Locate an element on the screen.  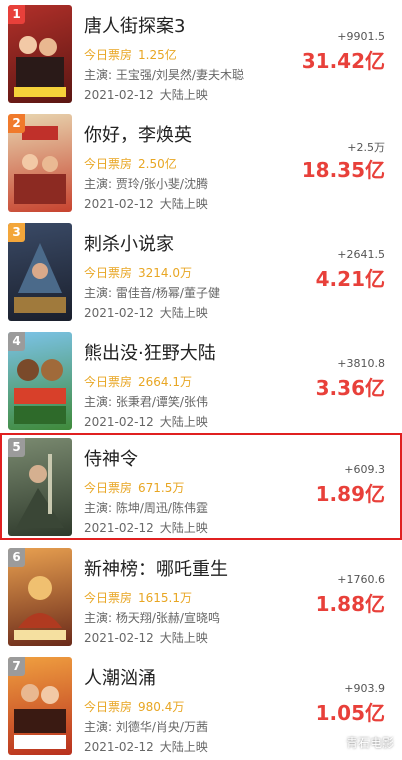
realtime-delta: +903.9 is located at coordinates (364, 688).